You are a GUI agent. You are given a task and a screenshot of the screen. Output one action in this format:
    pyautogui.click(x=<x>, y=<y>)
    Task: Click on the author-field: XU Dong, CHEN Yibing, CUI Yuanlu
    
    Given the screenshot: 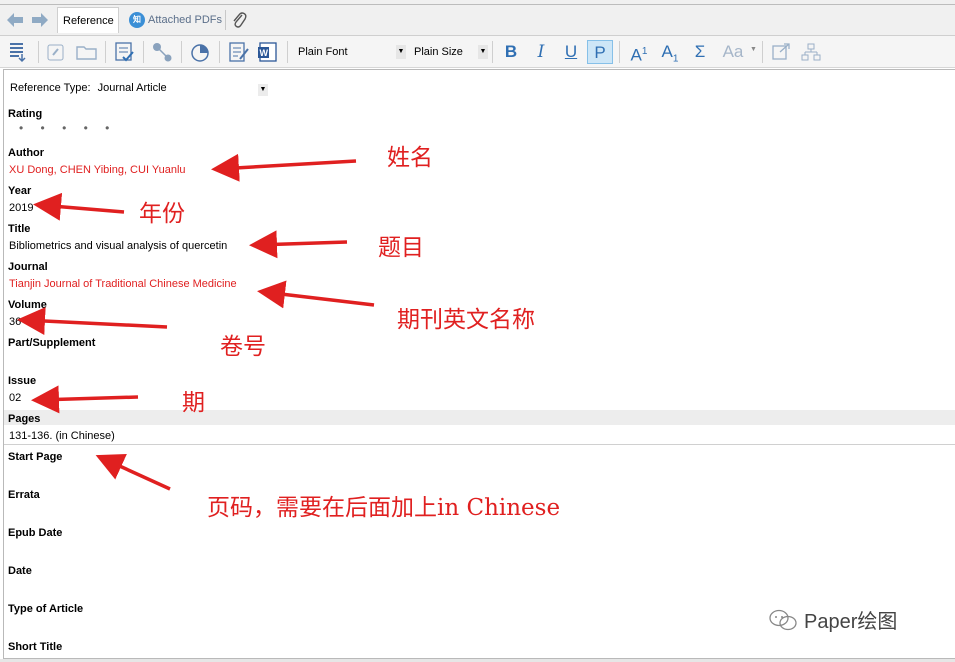 What is the action you would take?
    pyautogui.click(x=97, y=170)
    